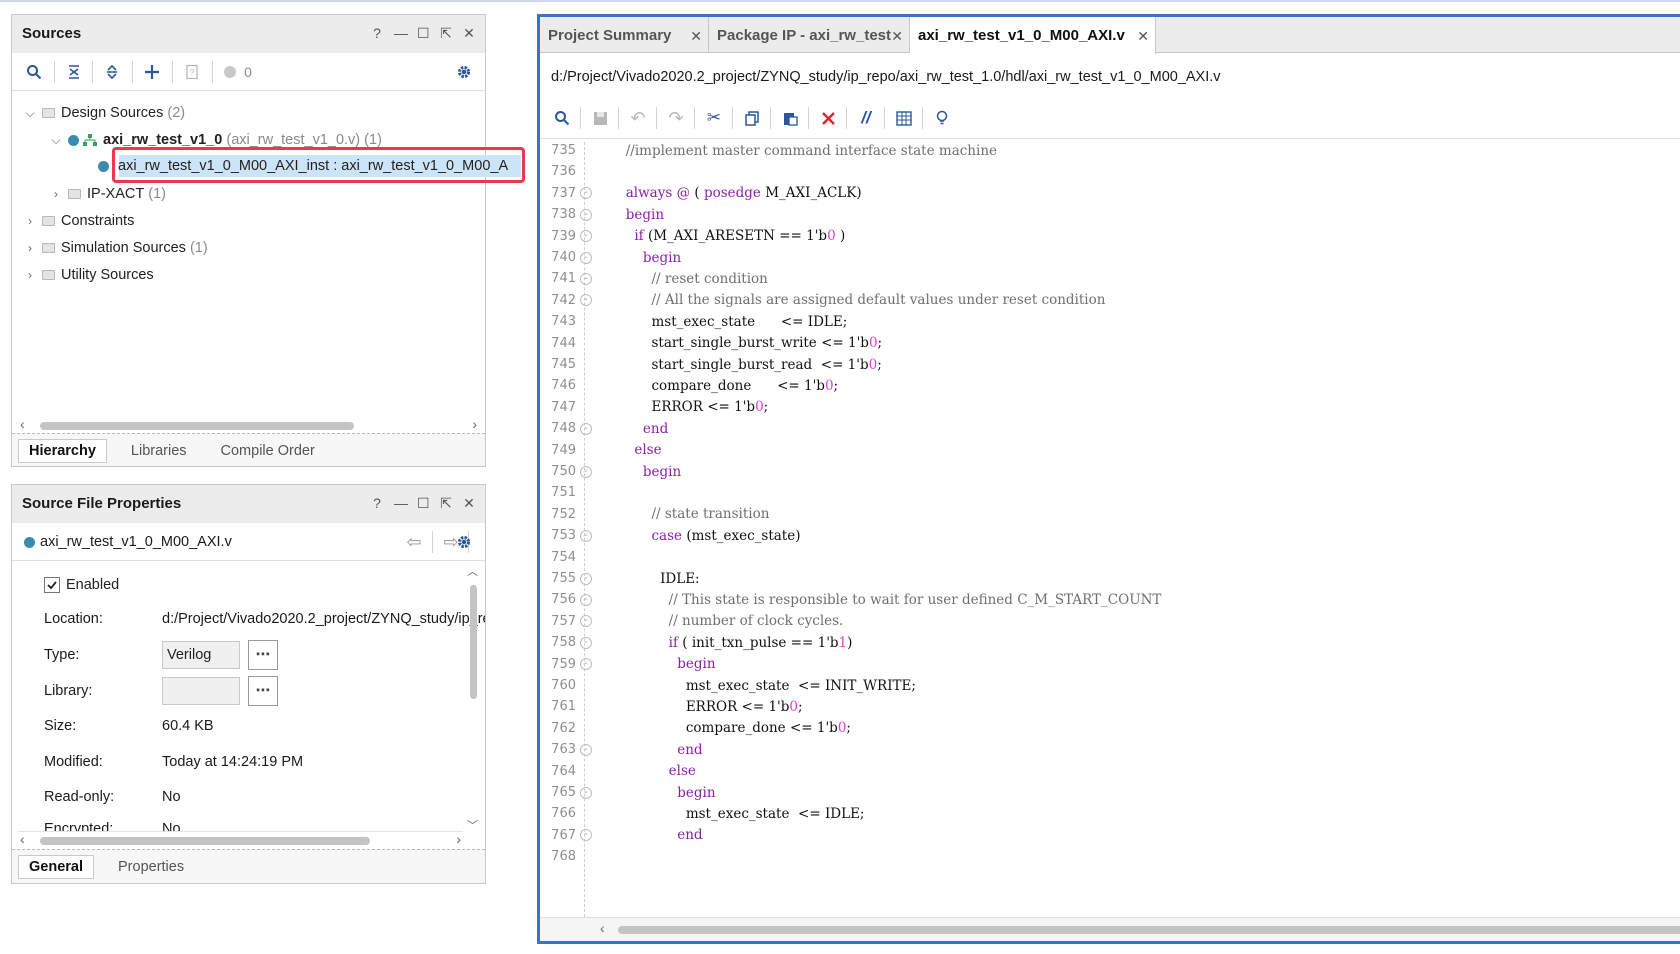 This screenshot has height=954, width=1680. I want to click on tree-node-utility-sources: › Utility Sources, so click(89, 275).